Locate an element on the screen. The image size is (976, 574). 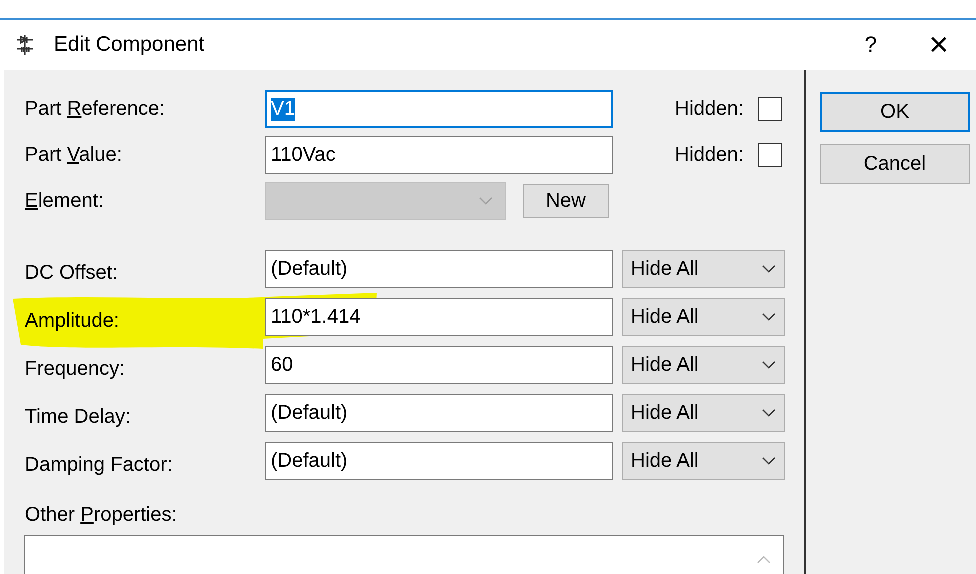
field-label: Element: is located at coordinates (65, 201).